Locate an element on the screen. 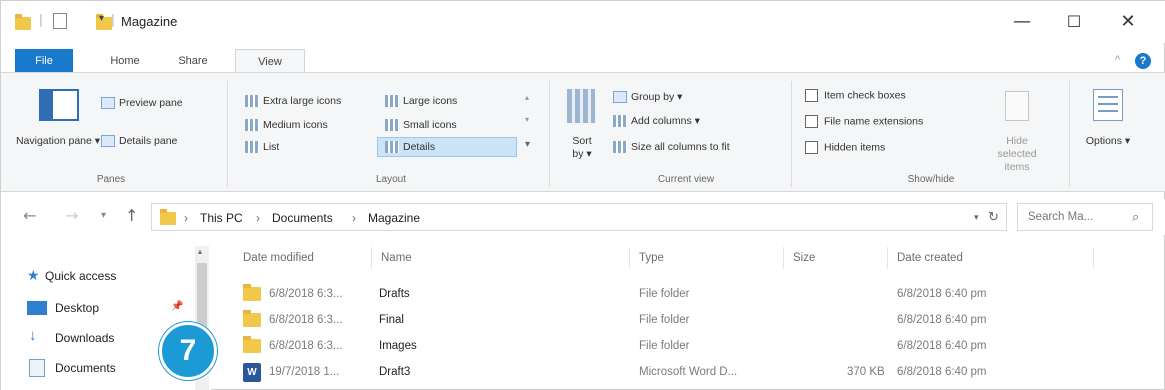 This screenshot has width=1165, height=390. group-by-button: Group by ▾ is located at coordinates (647, 97).